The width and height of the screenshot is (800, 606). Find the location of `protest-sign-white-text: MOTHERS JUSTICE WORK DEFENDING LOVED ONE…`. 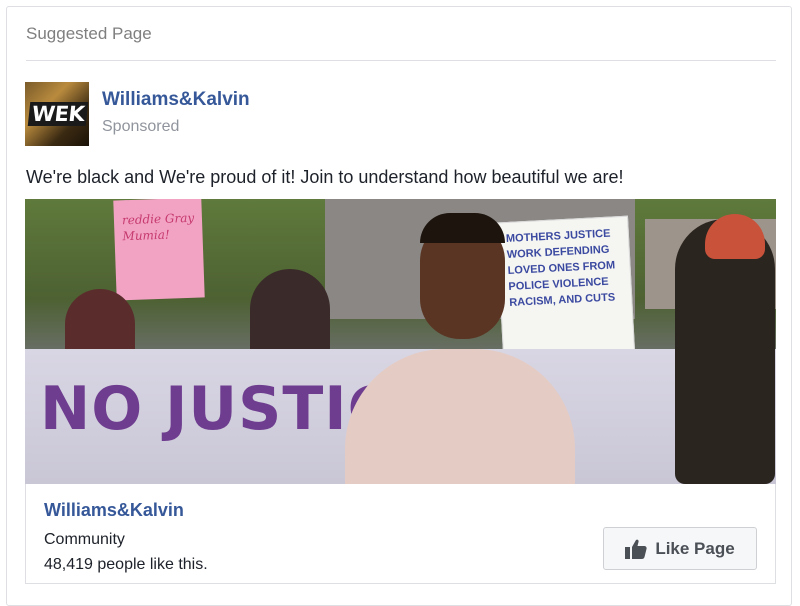

protest-sign-white-text: MOTHERS JUSTICE WORK DEFENDING LOVED ONE… is located at coordinates (560, 268).